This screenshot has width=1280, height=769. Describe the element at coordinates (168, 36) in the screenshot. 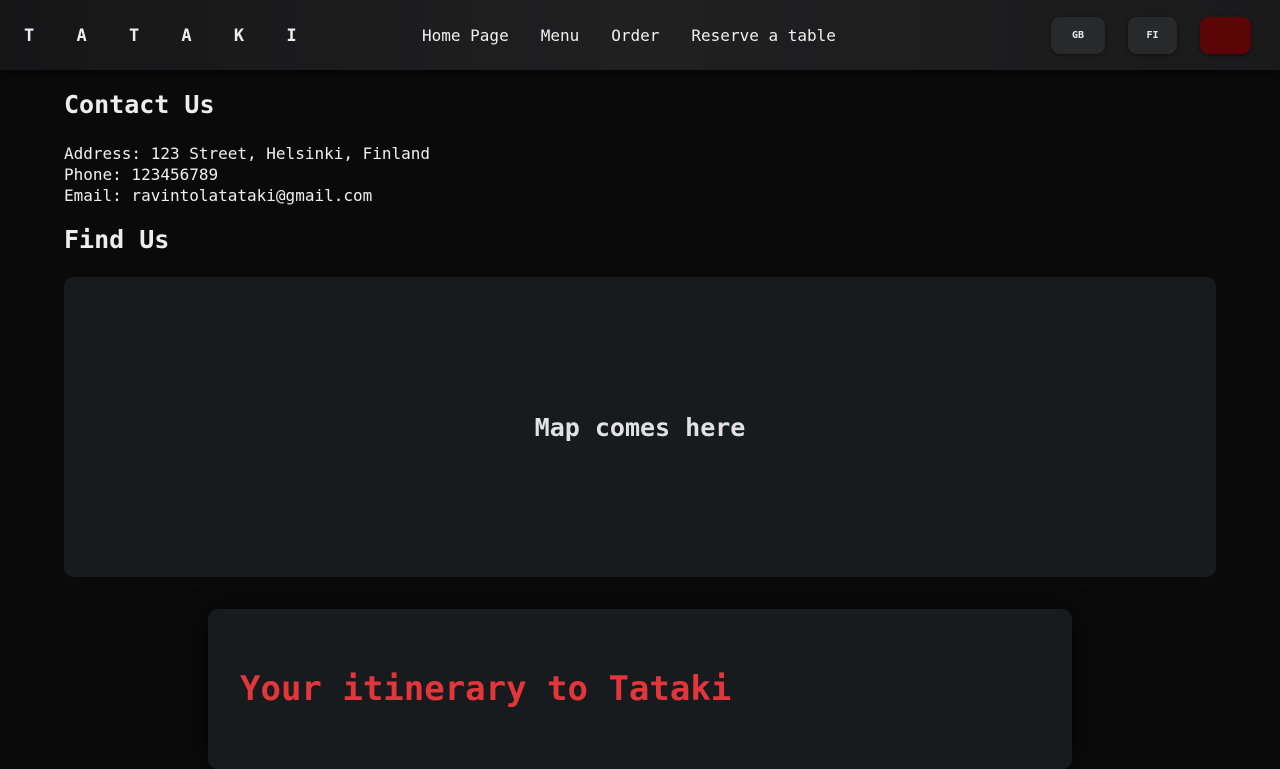

I see `site-logo: T A T A K I` at that location.